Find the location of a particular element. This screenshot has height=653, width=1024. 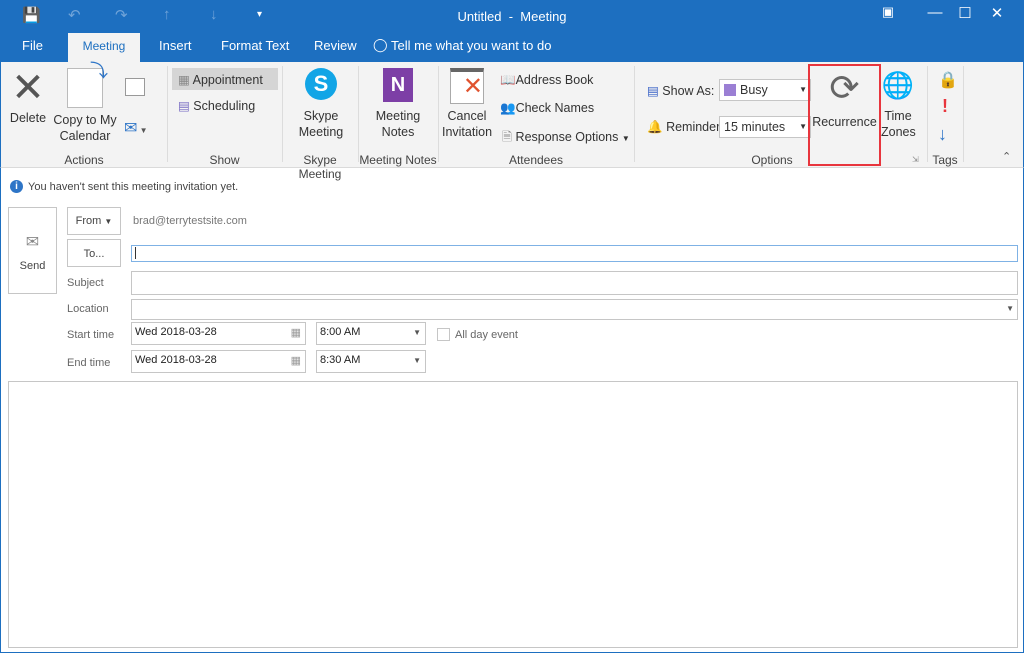

group-label-show: Show is located at coordinates (224, 160).